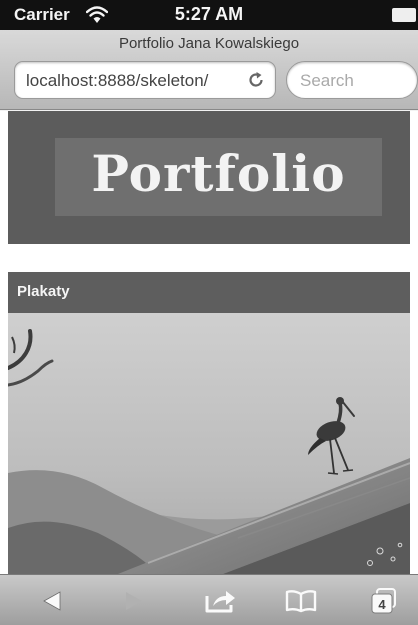 This screenshot has width=418, height=625. I want to click on section-header: Plakaty, so click(209, 292).